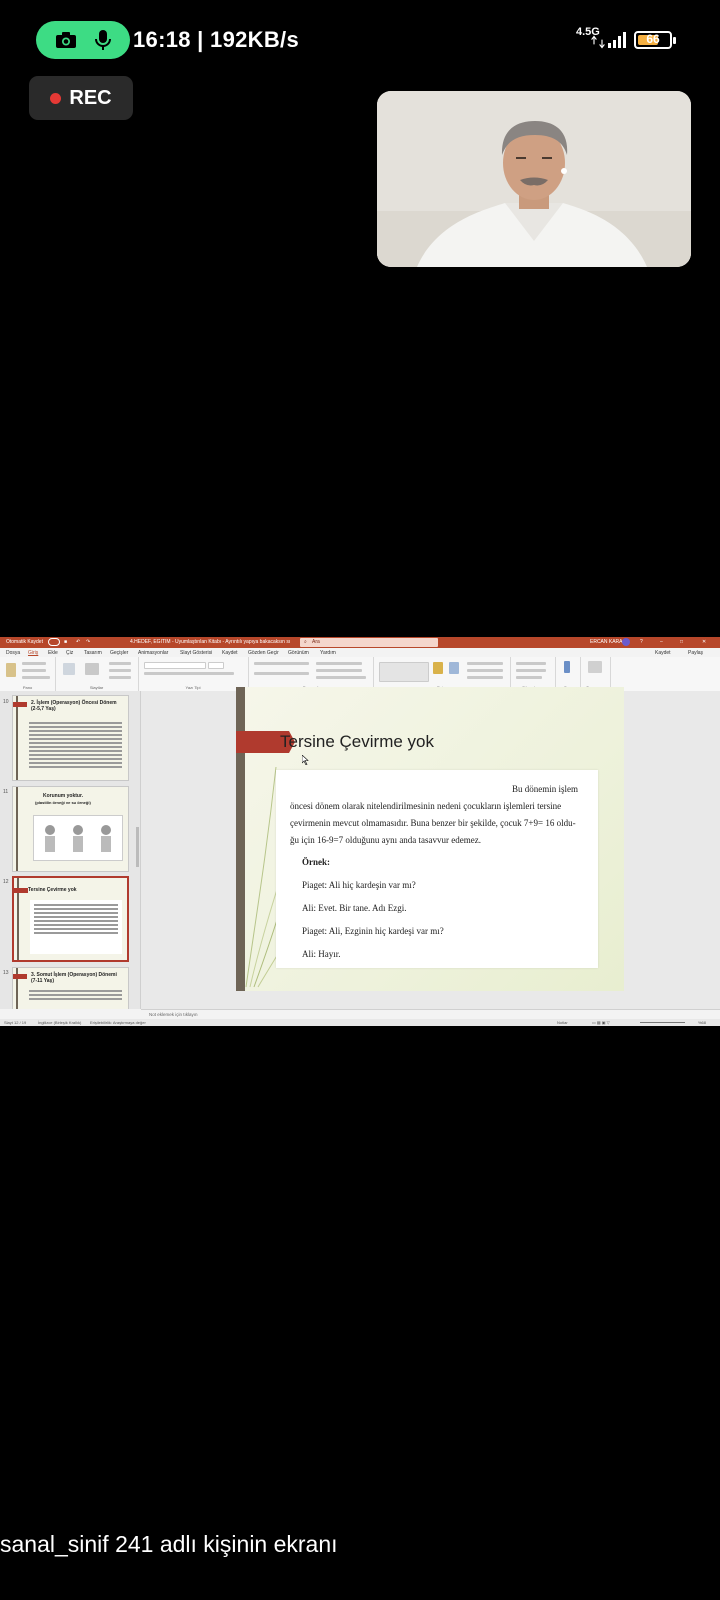 Image resolution: width=720 pixels, height=1600 pixels. I want to click on tab-slayt-gosterisi: Slayt Gösterisi, so click(196, 653).